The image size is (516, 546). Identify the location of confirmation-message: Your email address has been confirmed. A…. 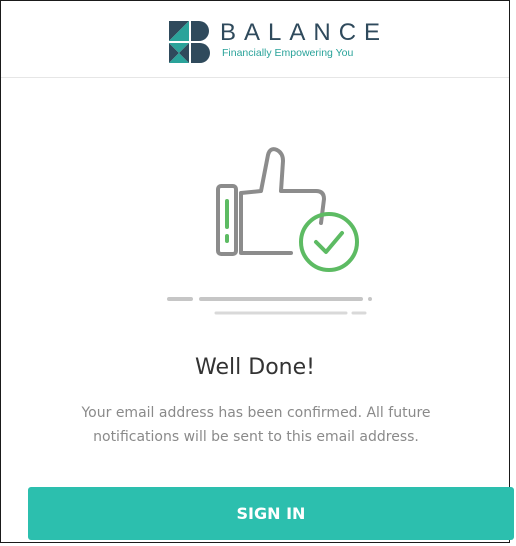
(256, 425).